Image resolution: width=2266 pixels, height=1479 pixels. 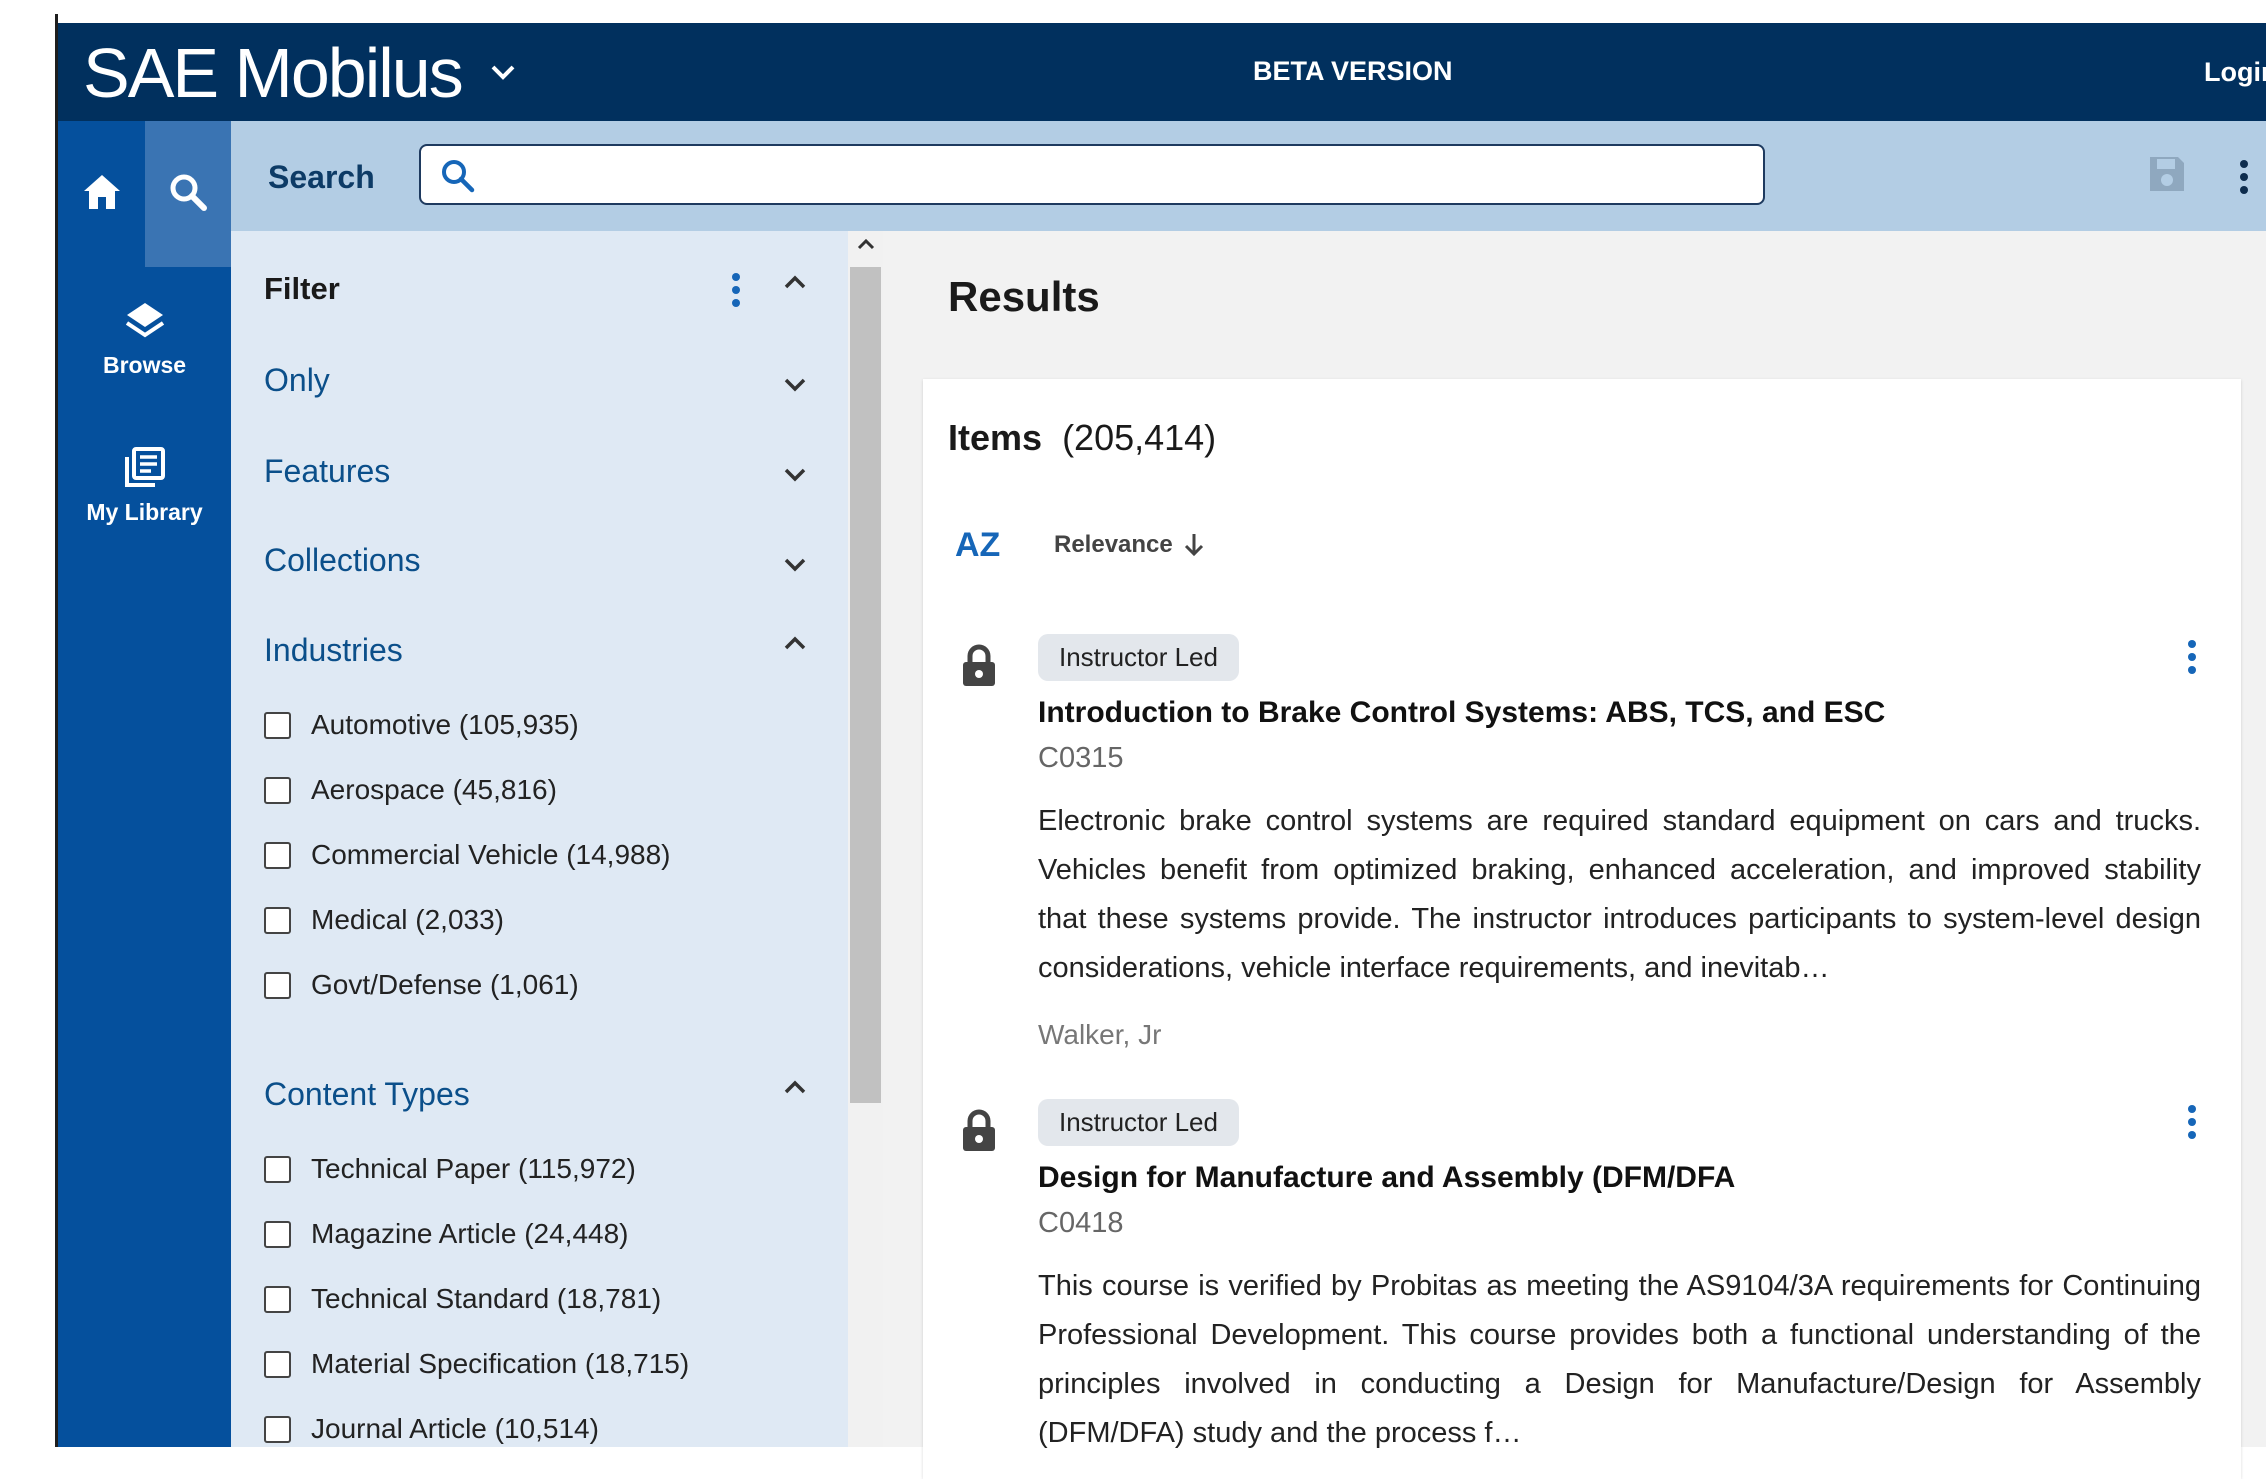 What do you see at coordinates (2167, 176) in the screenshot?
I see `save-icon` at bounding box center [2167, 176].